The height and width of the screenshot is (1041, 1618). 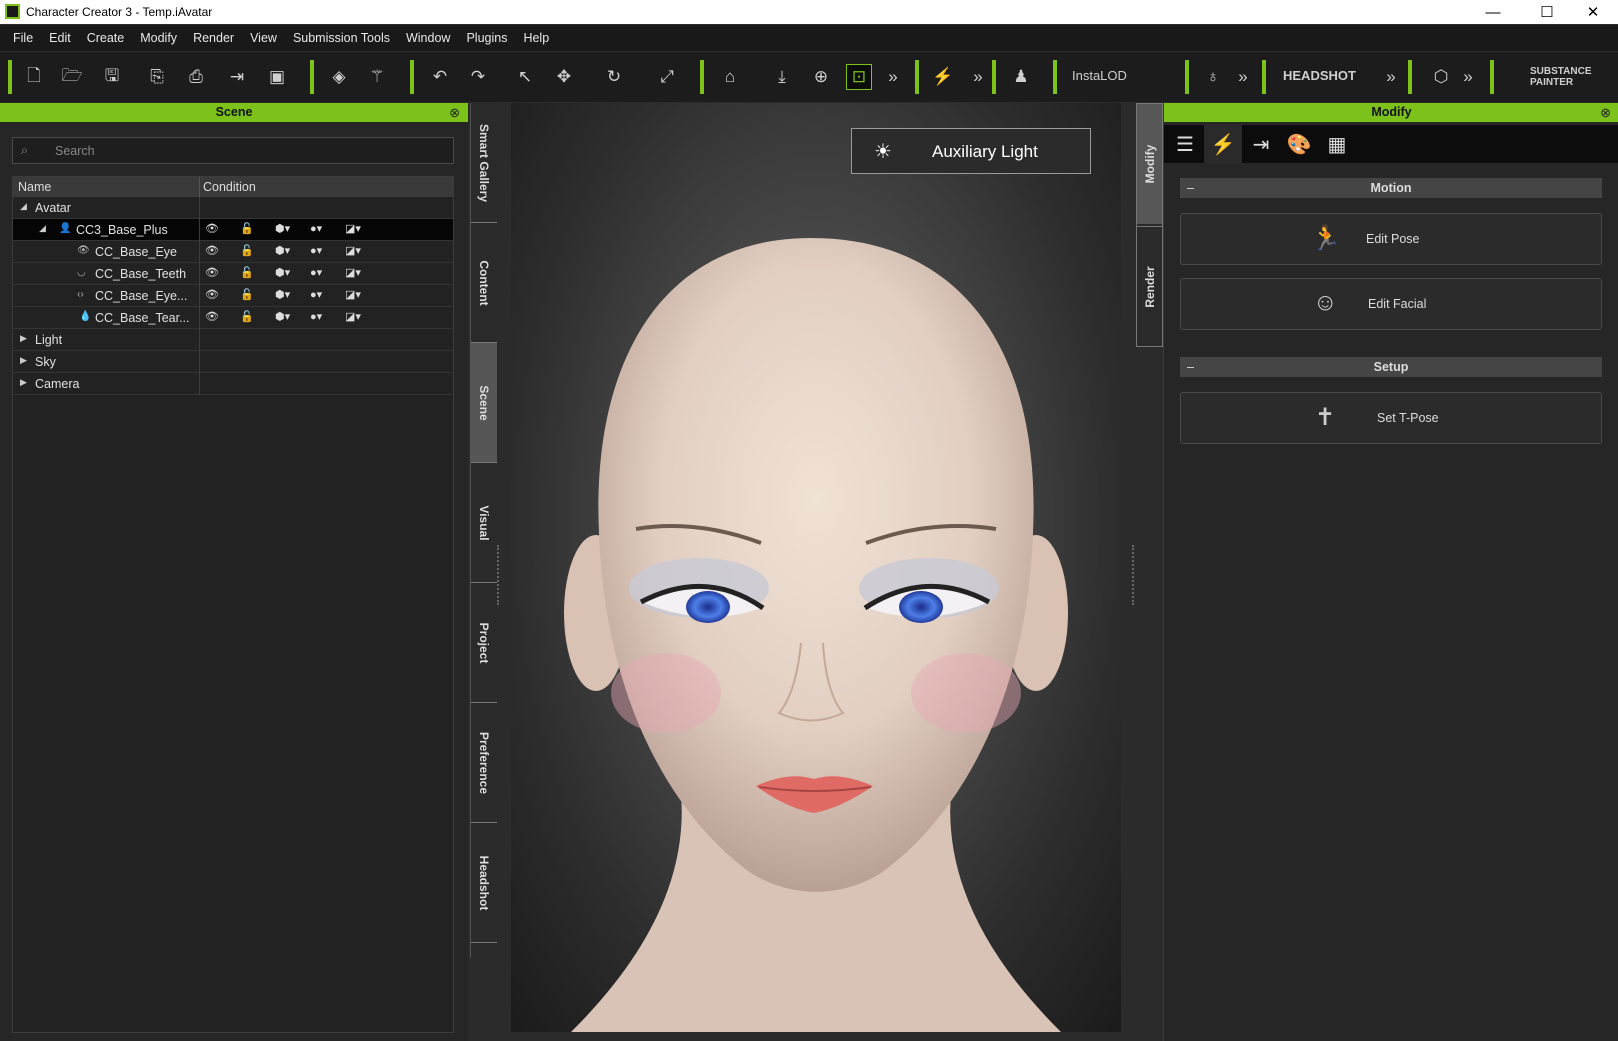 I want to click on undo-icon: ↶, so click(x=440, y=77).